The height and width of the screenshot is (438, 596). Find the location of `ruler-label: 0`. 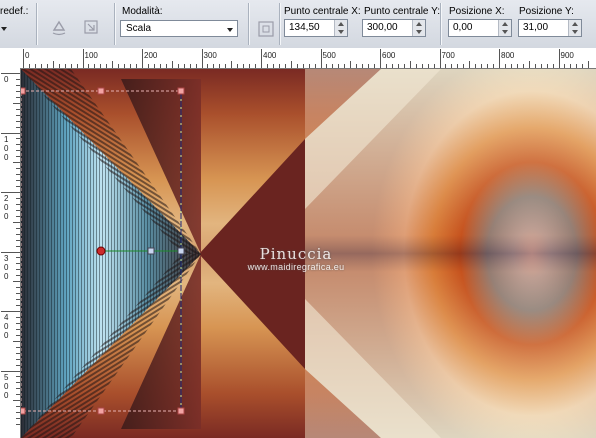

ruler-label: 0 is located at coordinates (6, 79).